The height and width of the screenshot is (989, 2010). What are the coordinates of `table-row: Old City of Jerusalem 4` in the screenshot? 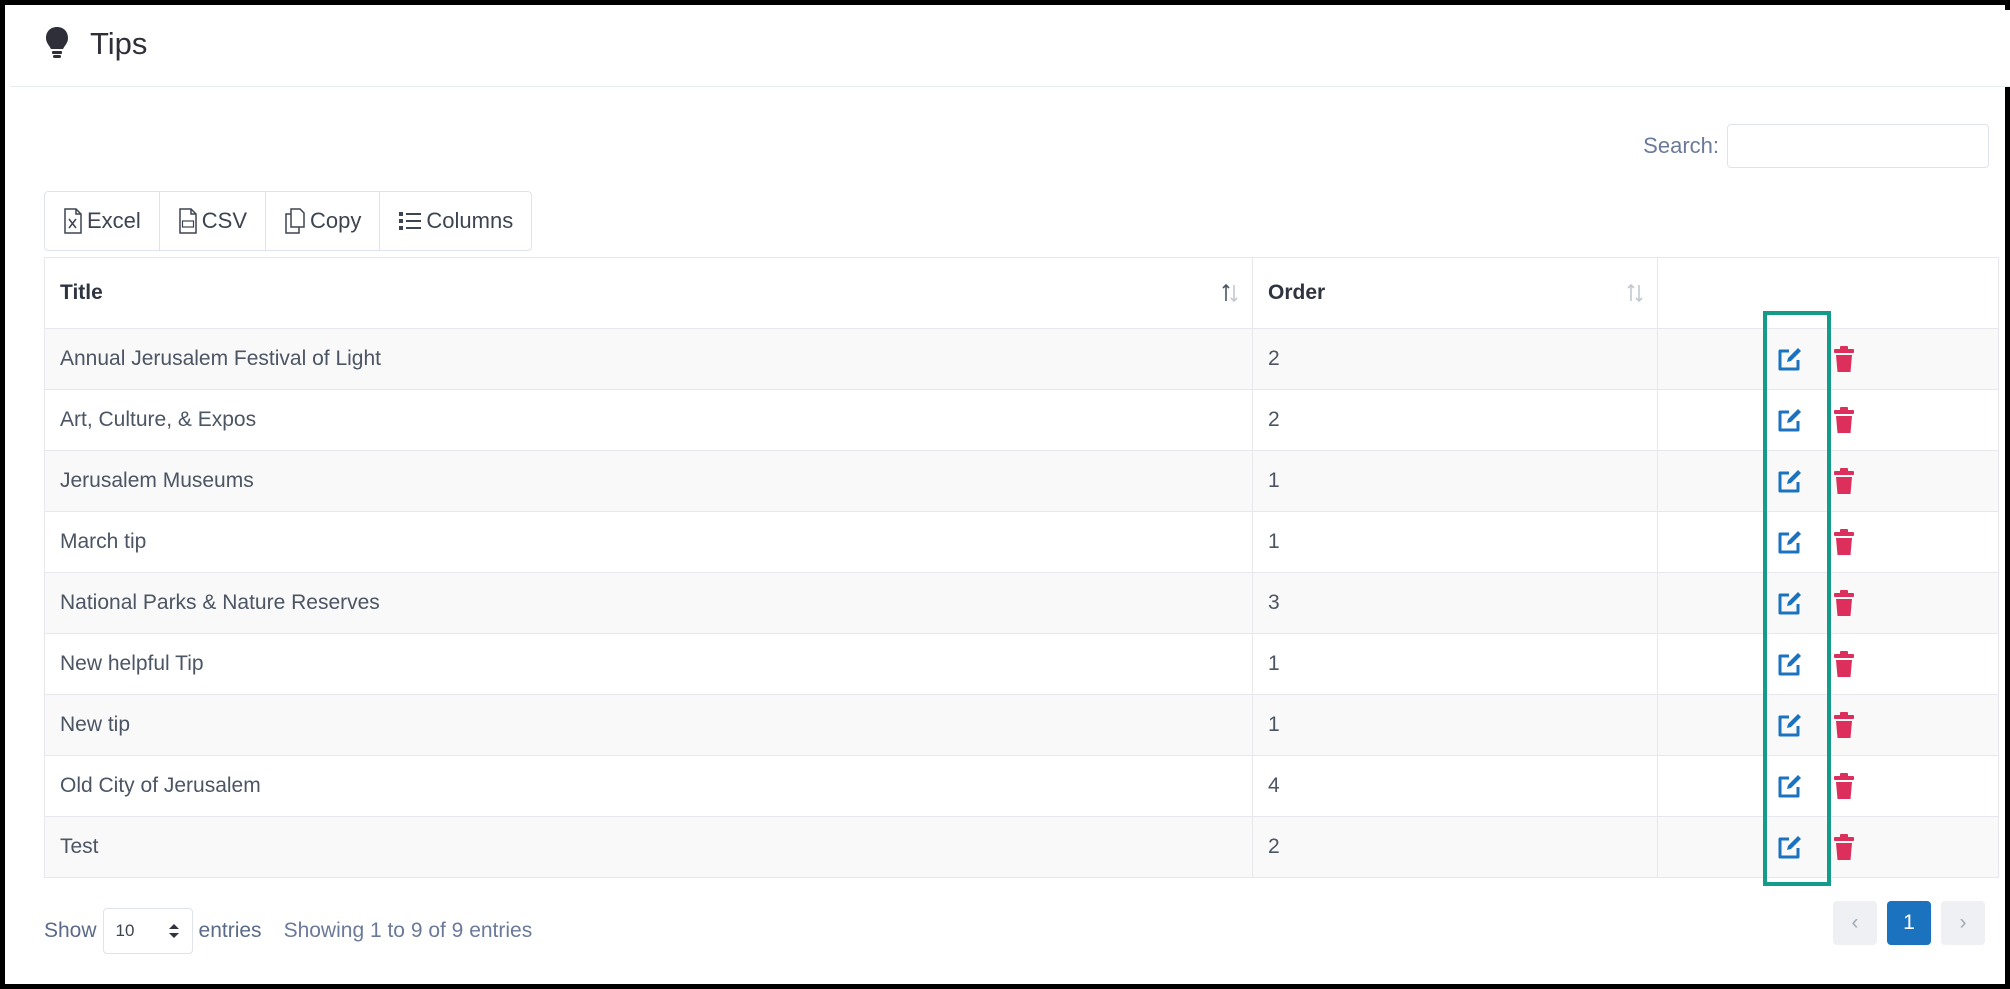 It's located at (1021, 786).